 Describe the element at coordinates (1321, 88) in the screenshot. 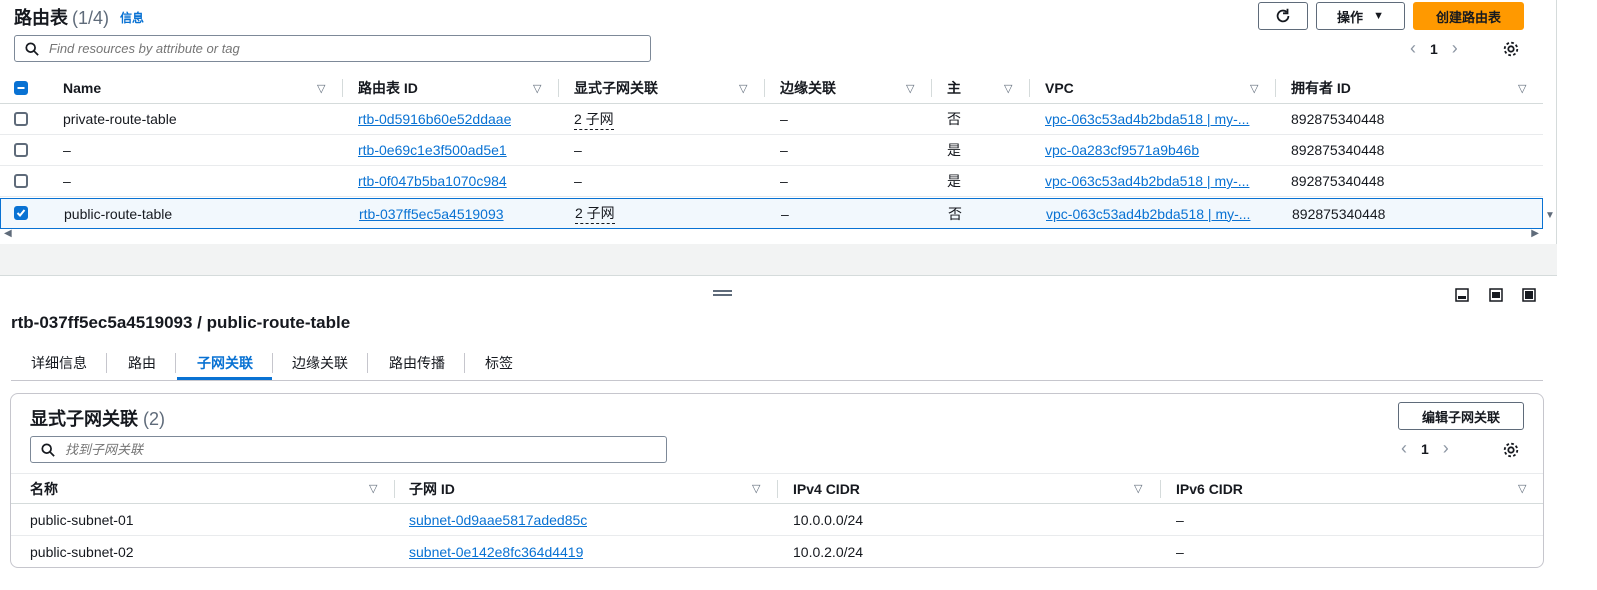

I see `column-header-owner-id: 拥有者 ID` at that location.